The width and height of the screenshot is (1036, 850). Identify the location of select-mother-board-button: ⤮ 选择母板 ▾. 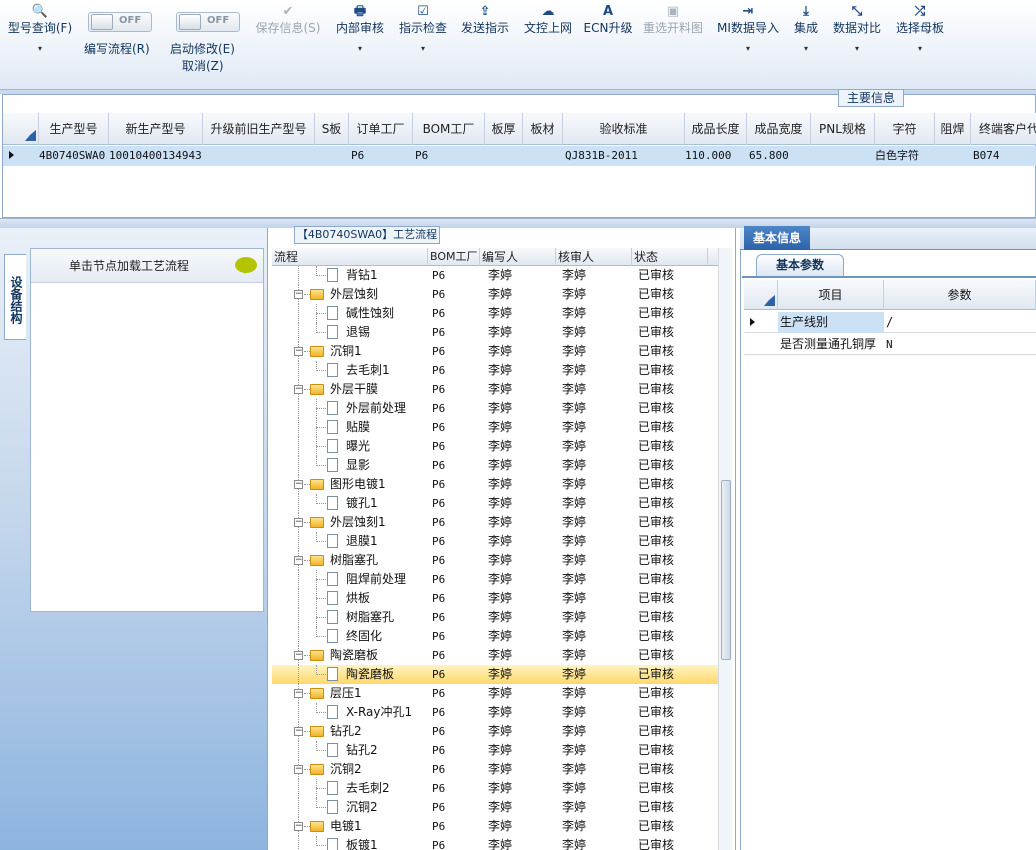
(920, 42).